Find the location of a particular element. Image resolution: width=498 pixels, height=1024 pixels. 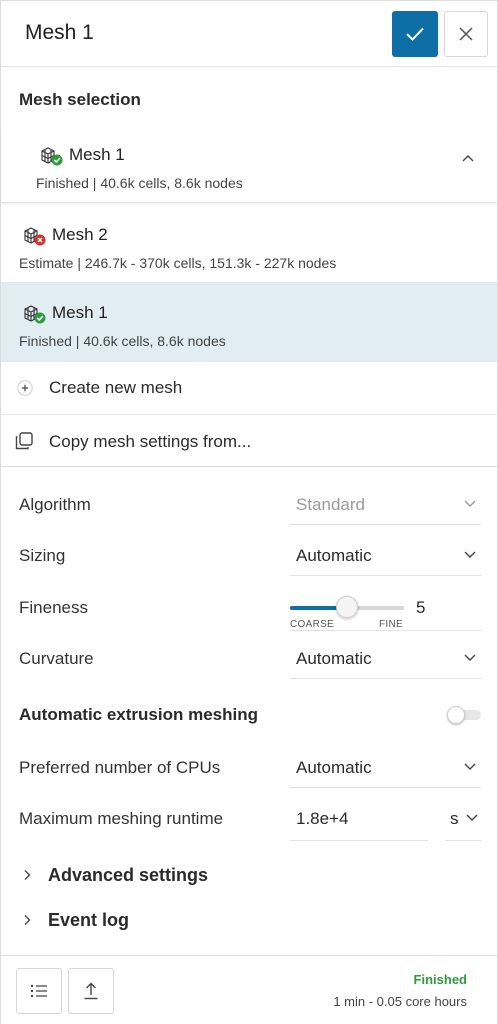

create-new-mesh-button: Create new mesh is located at coordinates (249, 388).